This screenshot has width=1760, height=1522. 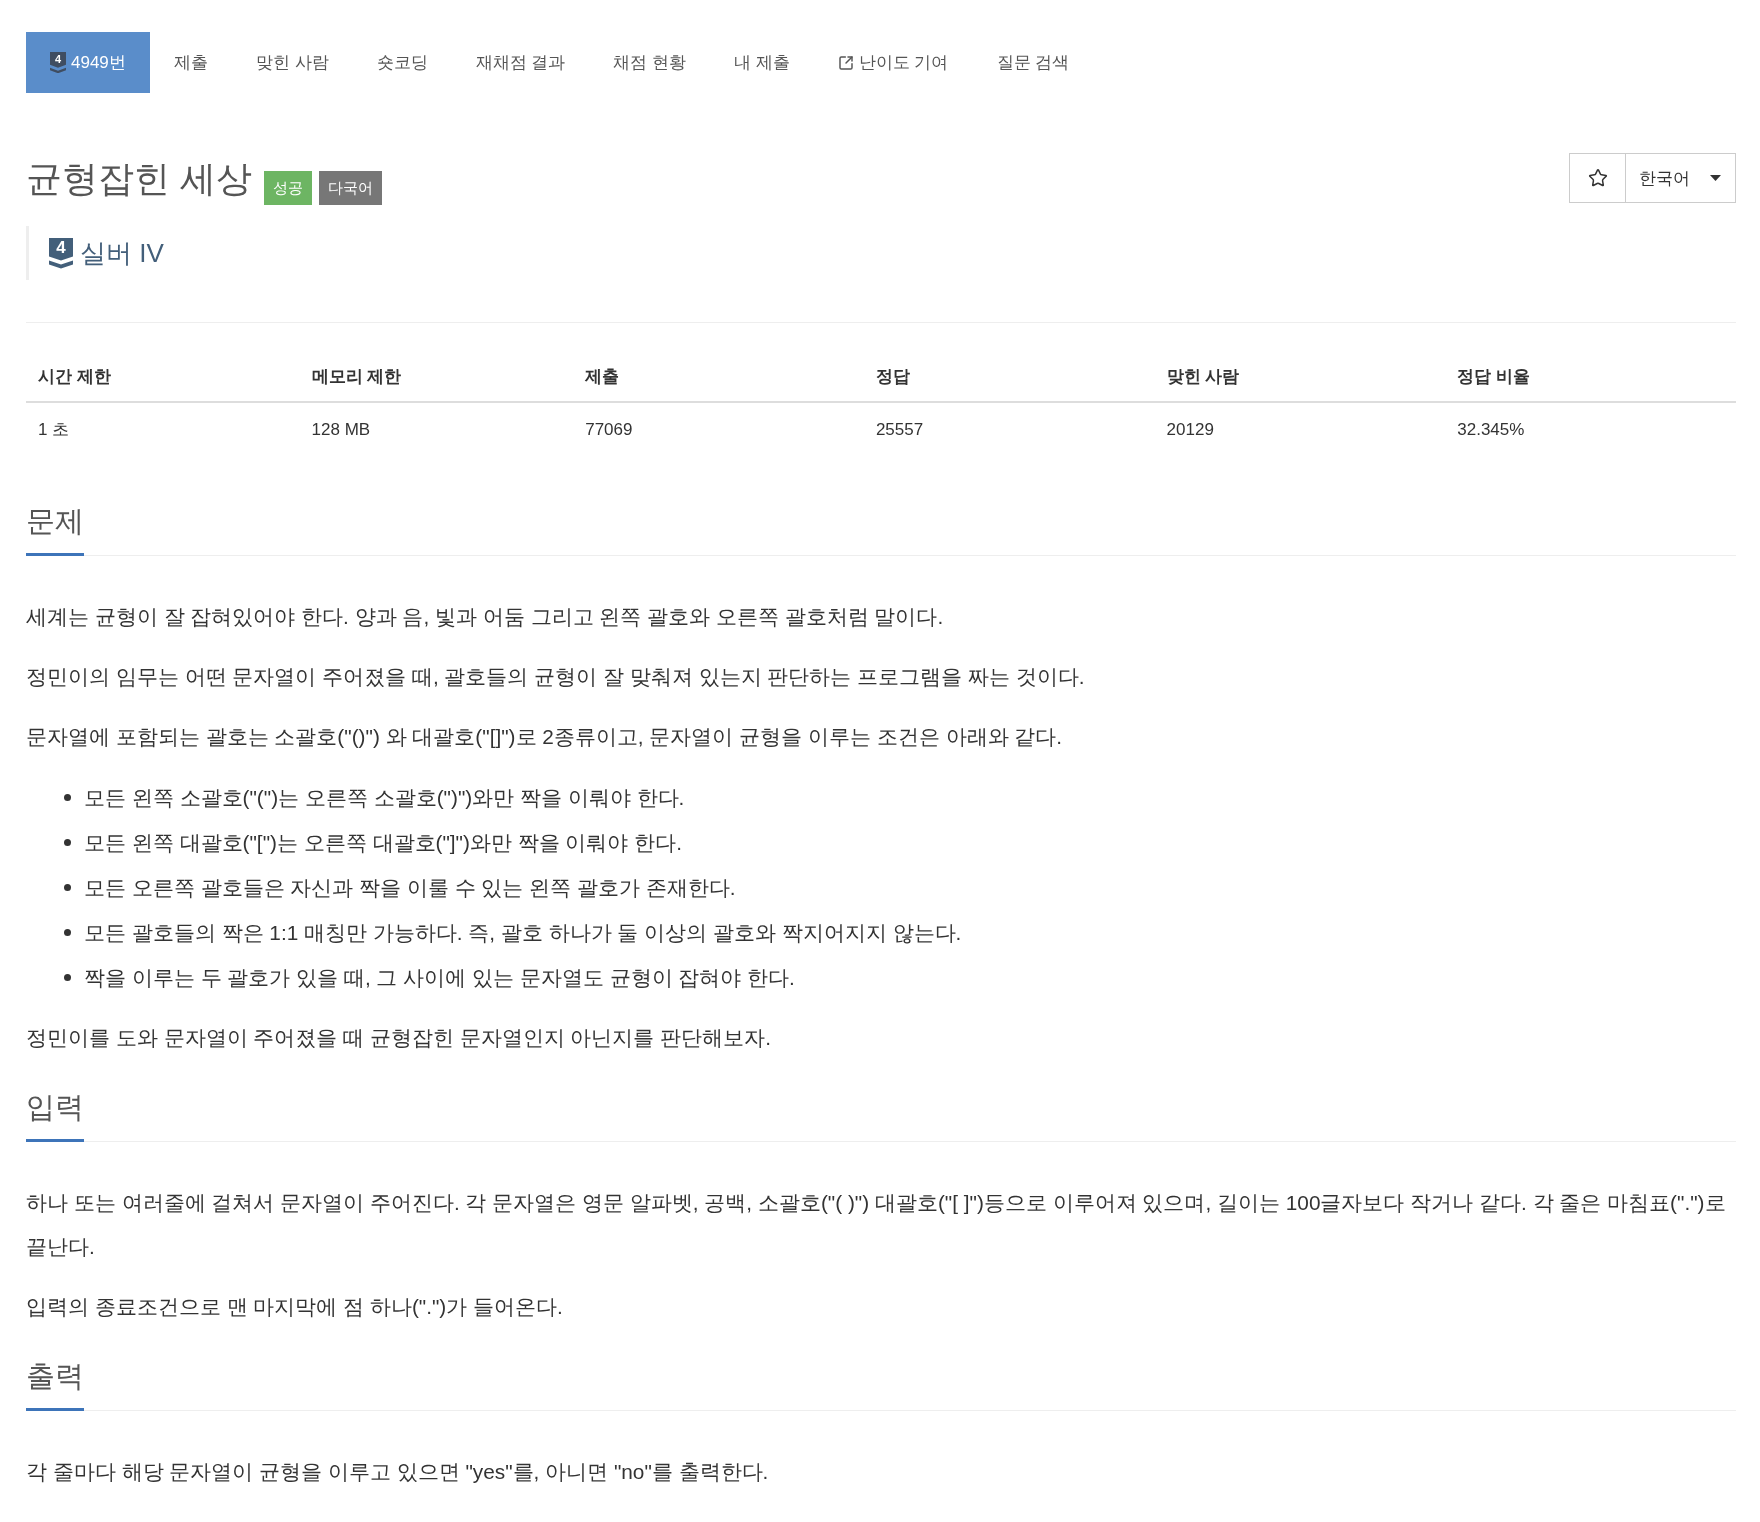 What do you see at coordinates (350, 188) in the screenshot?
I see `status-badge: 다국어` at bounding box center [350, 188].